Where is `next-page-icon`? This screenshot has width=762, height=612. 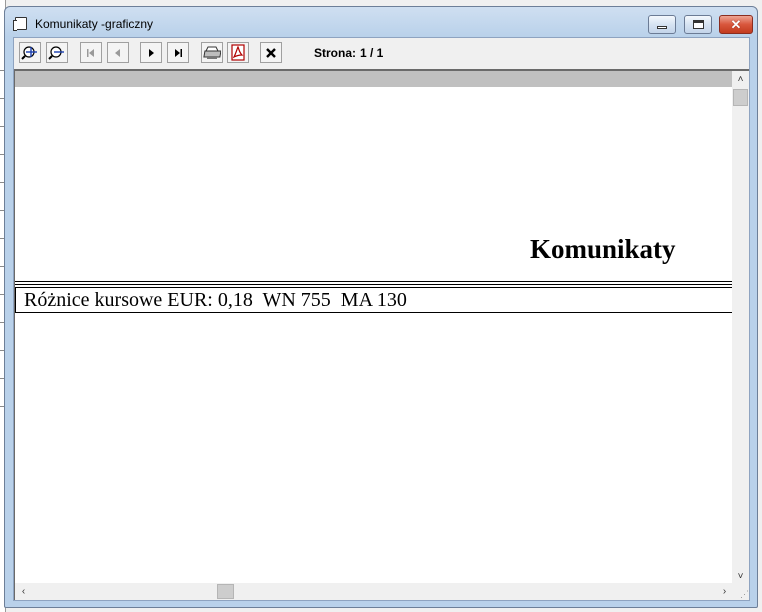
next-page-icon is located at coordinates (151, 52).